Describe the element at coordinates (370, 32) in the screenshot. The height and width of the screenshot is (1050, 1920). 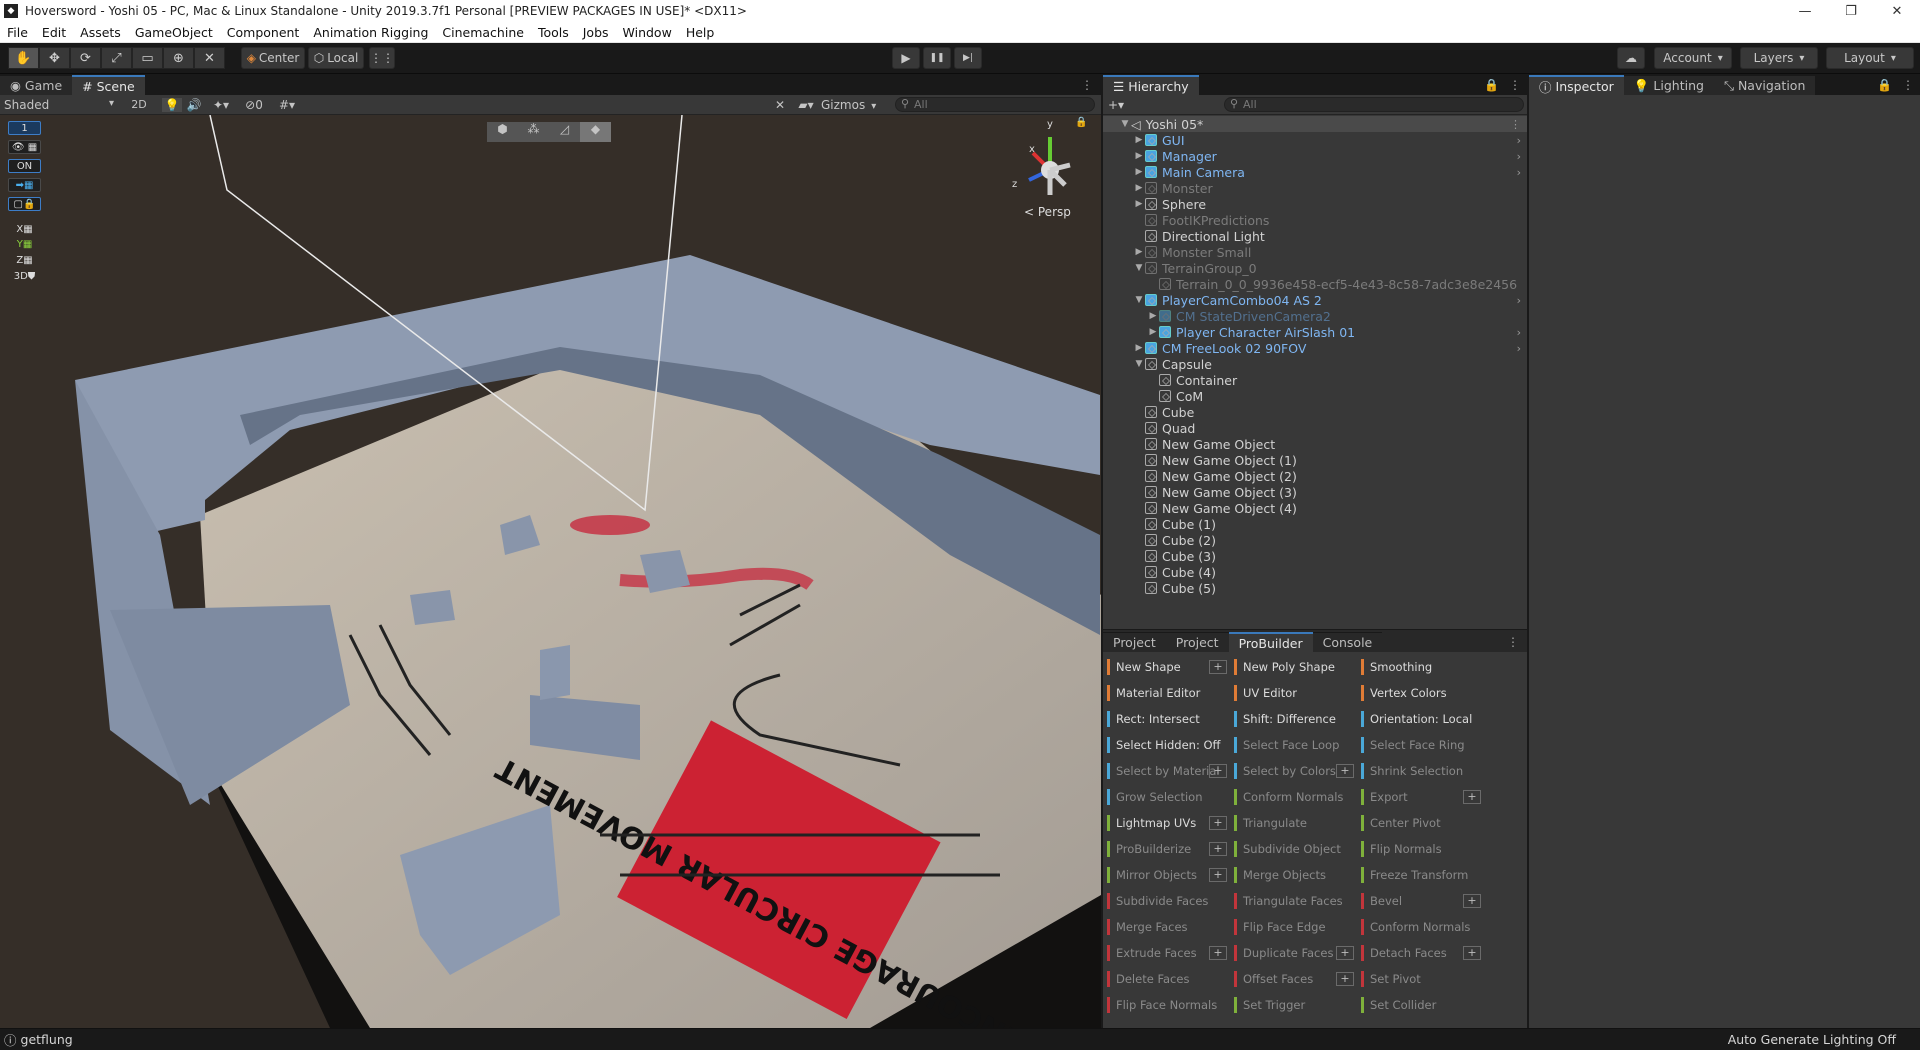
I see `menu-animation-rigging: Animation Rigging` at that location.